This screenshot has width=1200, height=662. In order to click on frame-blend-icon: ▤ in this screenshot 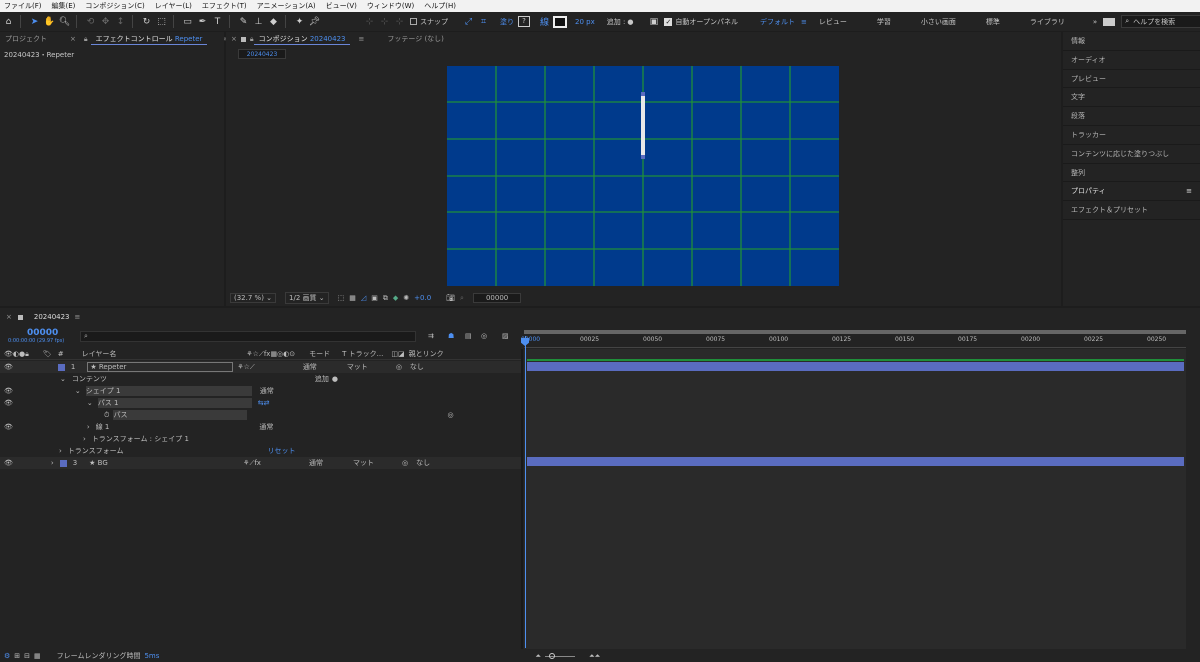, I will do `click(468, 336)`.